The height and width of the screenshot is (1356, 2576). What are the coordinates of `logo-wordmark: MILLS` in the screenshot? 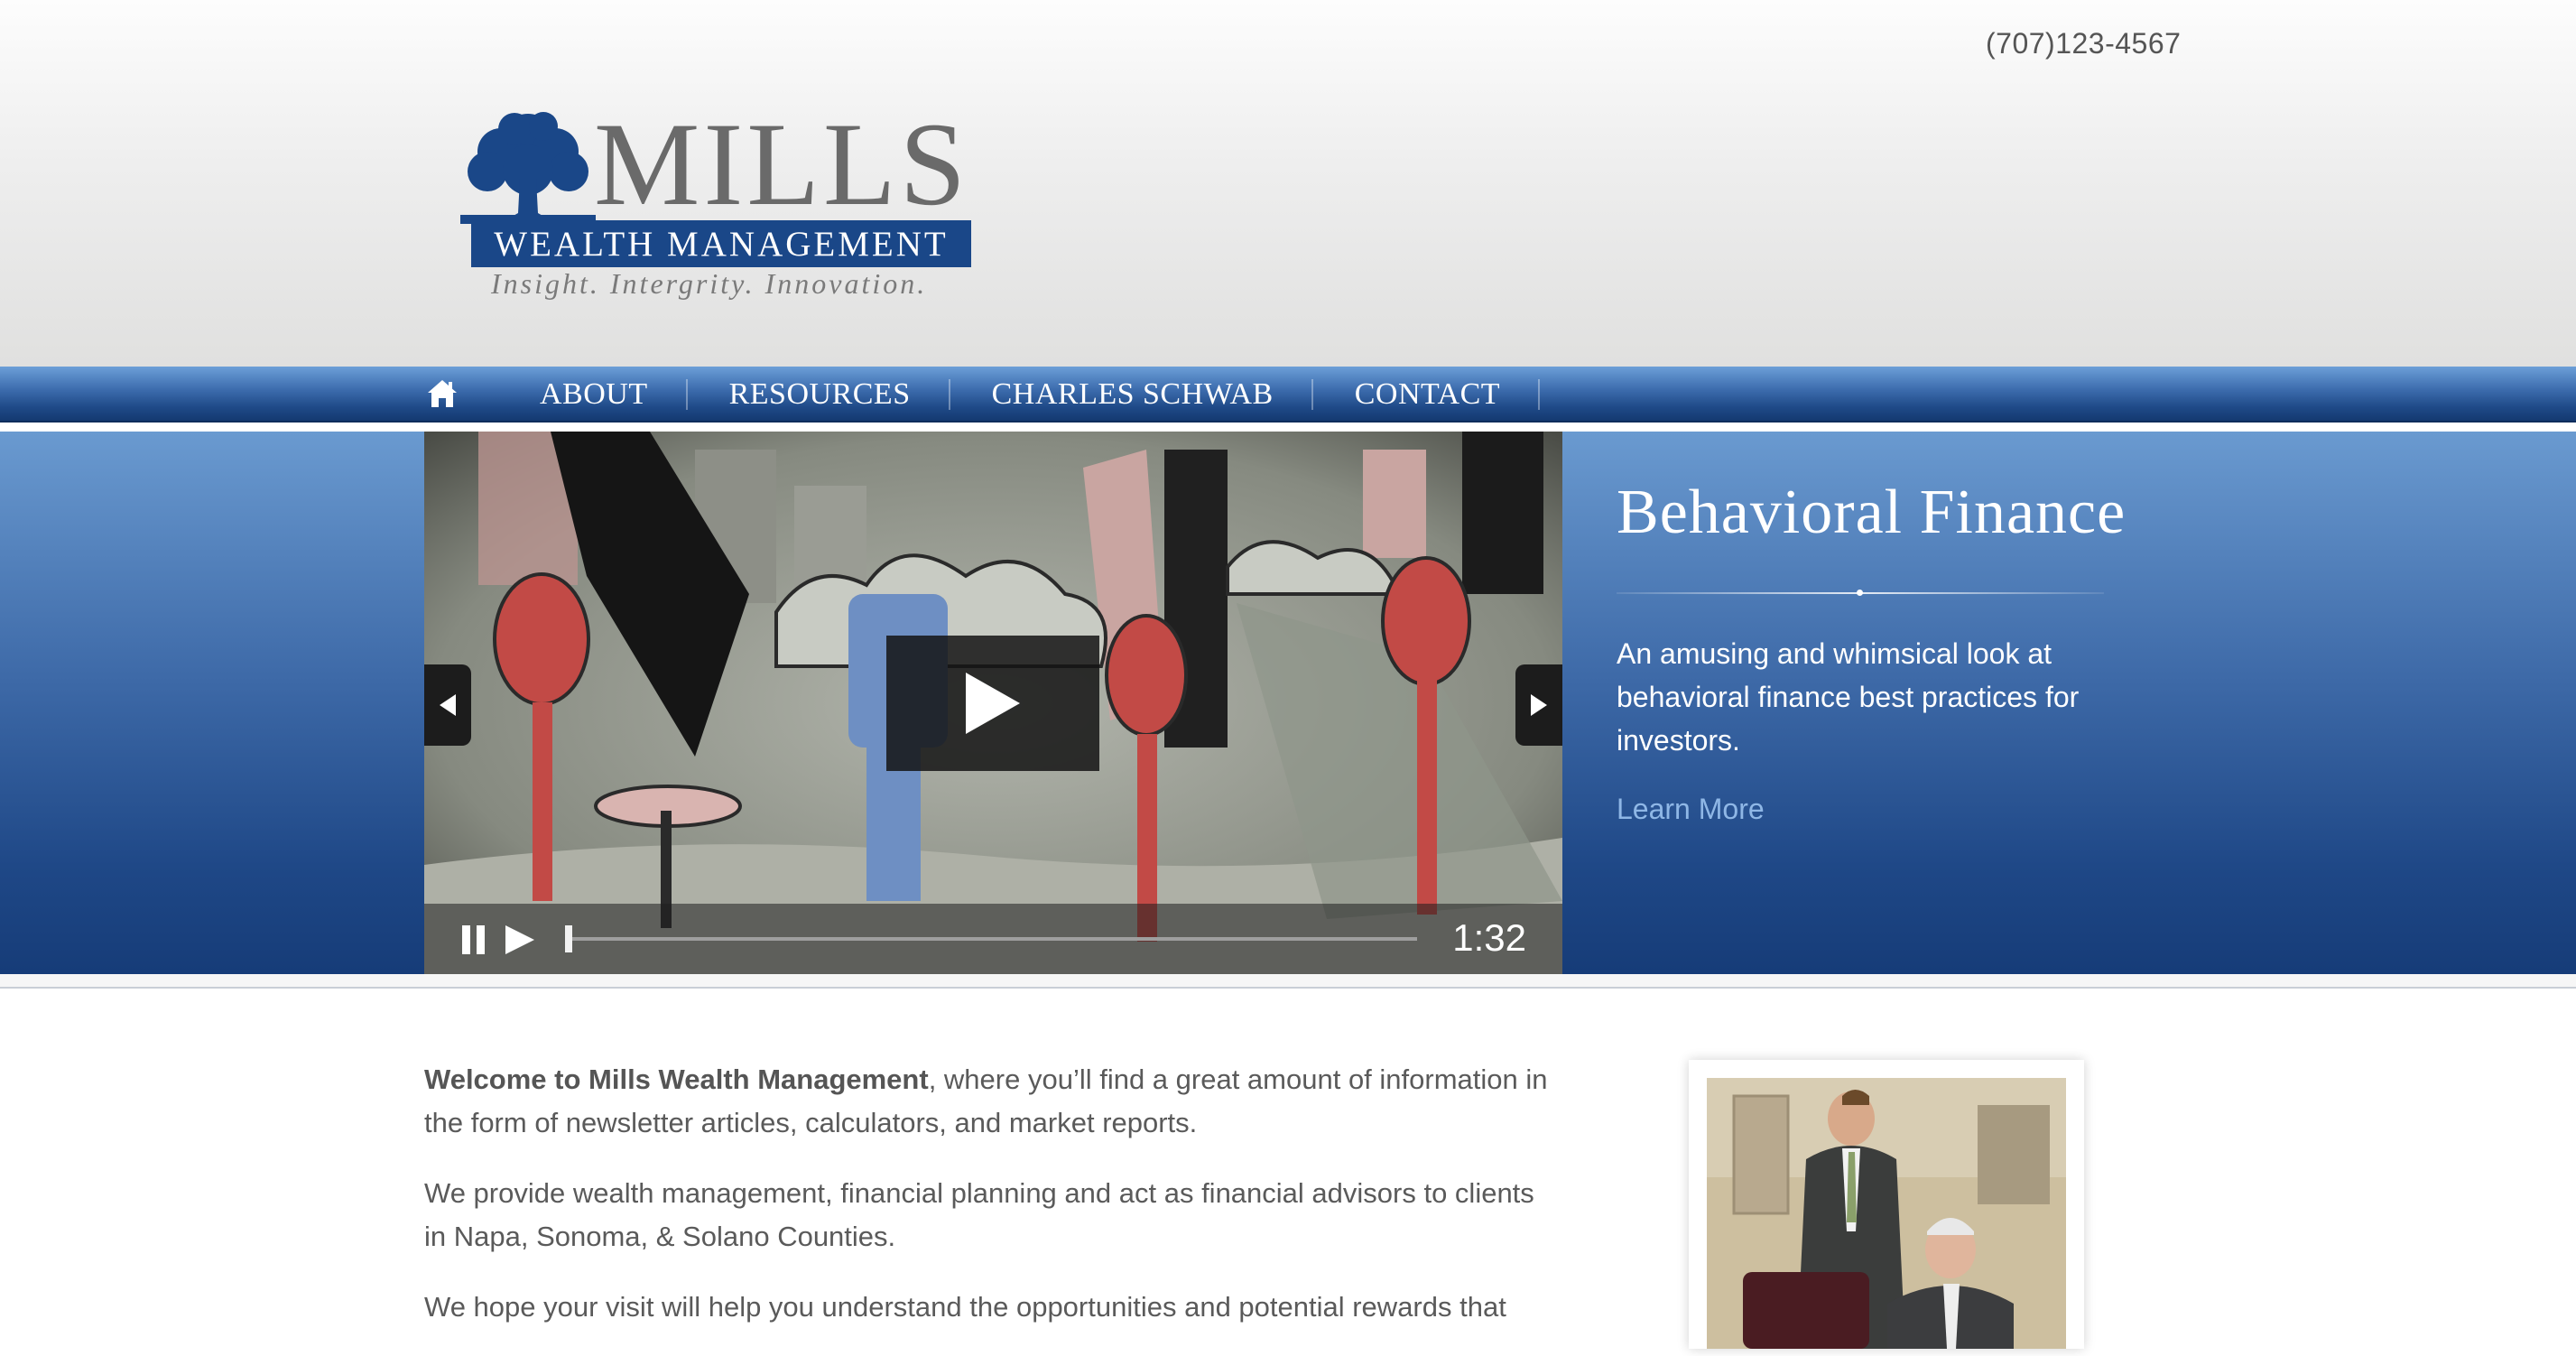 It's located at (781, 164).